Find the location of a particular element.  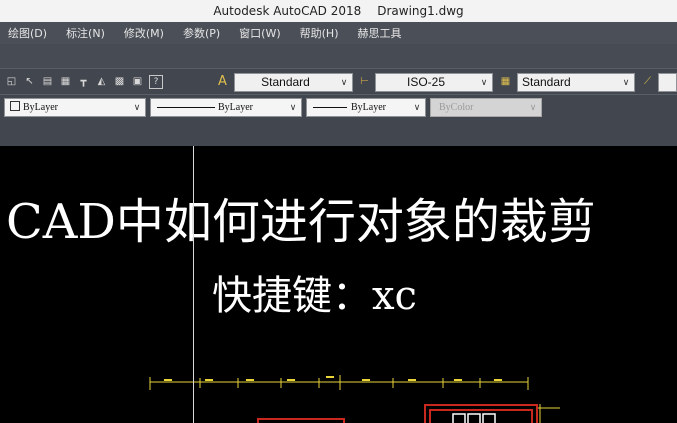

lineweight-select: ByLayer ∨ is located at coordinates (366, 107).